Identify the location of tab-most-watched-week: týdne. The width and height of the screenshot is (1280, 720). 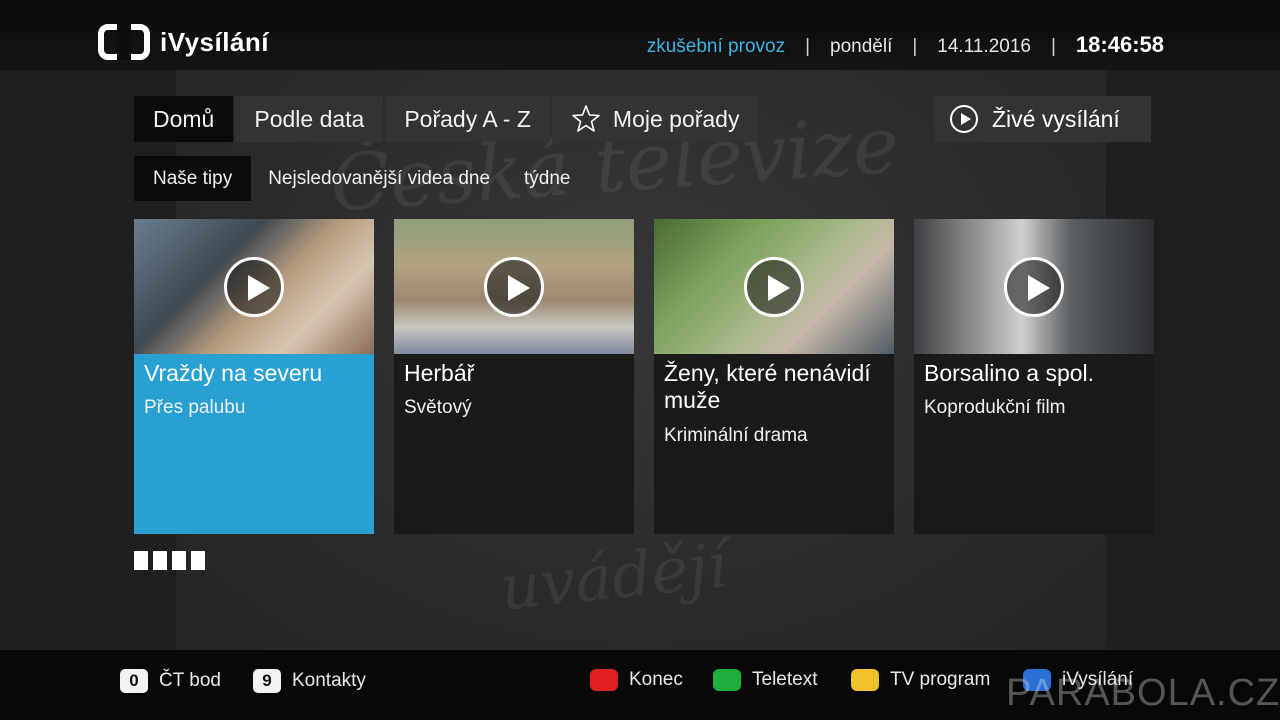
(547, 178).